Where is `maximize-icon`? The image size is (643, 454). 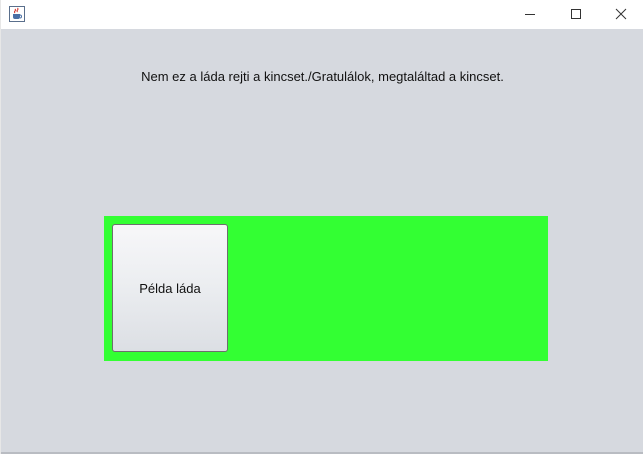
maximize-icon is located at coordinates (576, 14).